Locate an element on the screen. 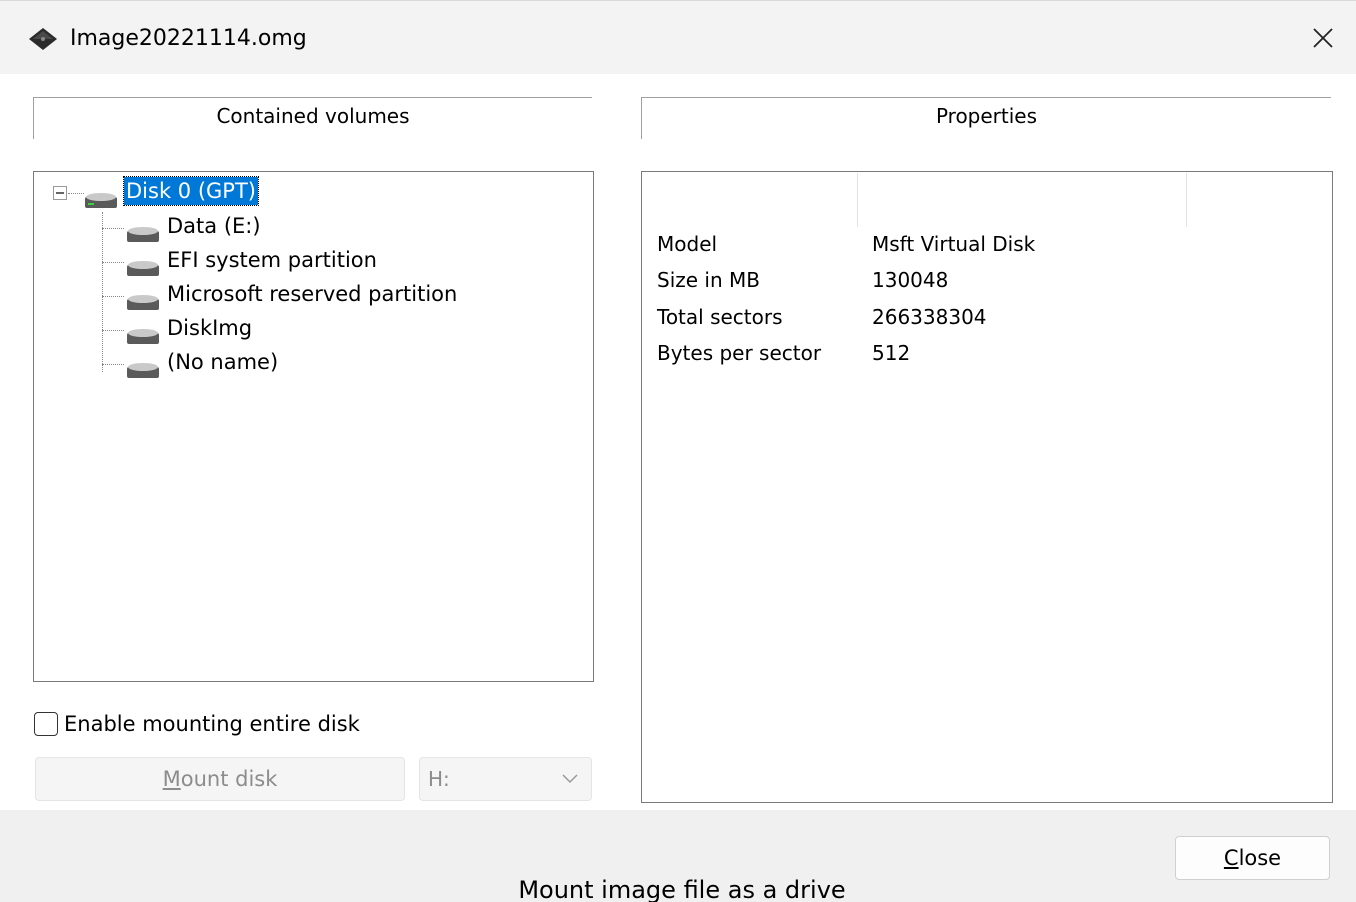 The height and width of the screenshot is (902, 1356). close-icon is located at coordinates (1323, 38).